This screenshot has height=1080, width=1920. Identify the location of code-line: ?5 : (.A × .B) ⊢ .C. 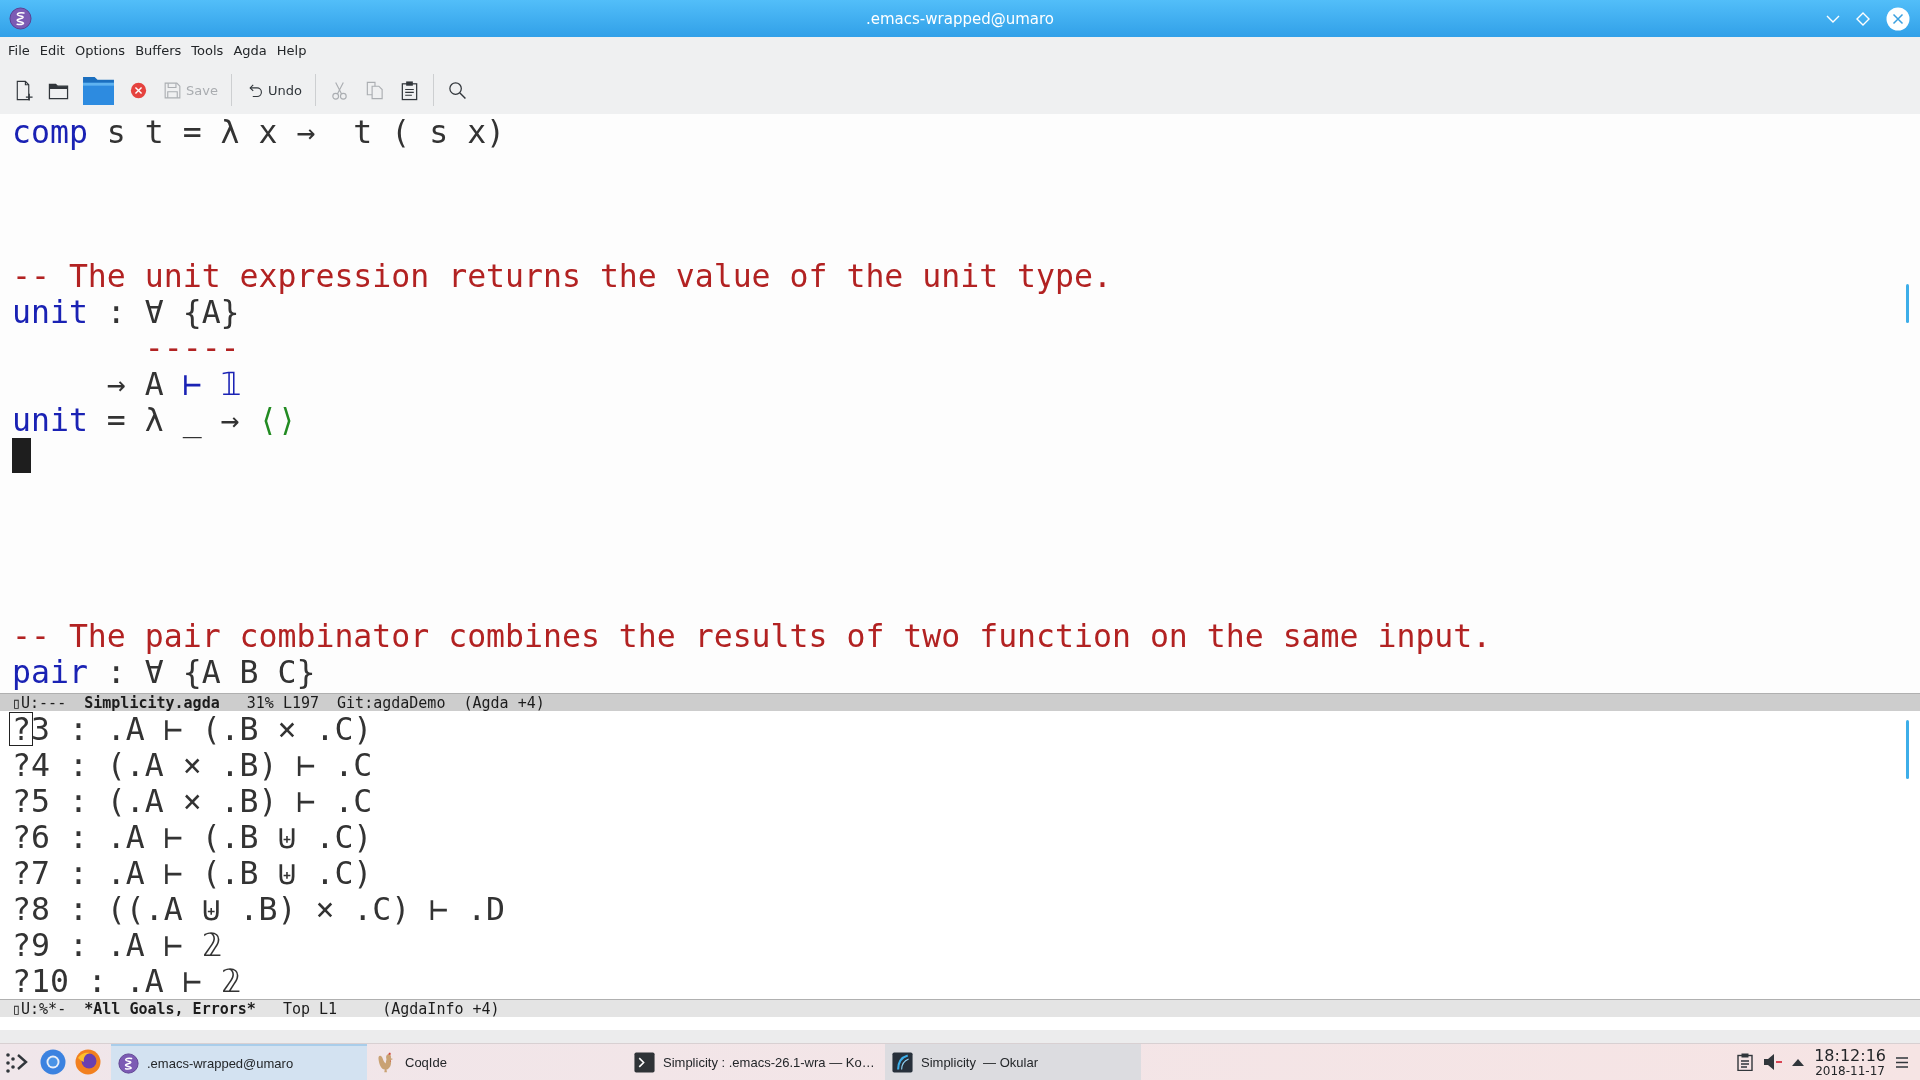
(192, 801).